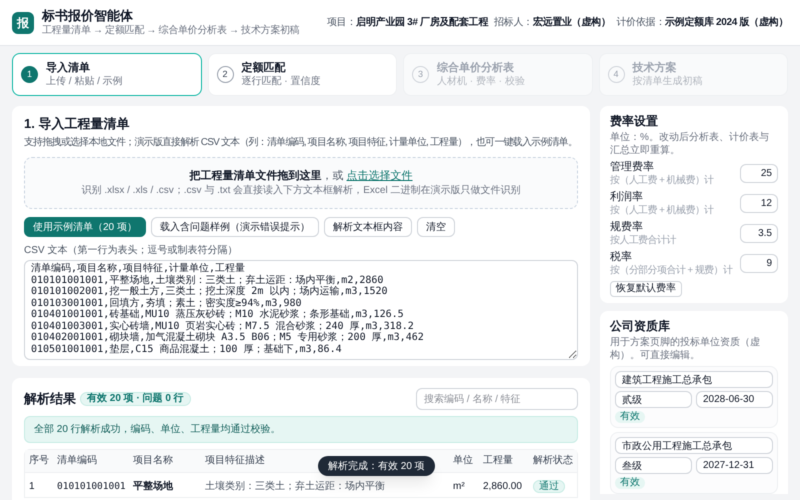 The image size is (800, 500). I want to click on column-header: 序号, so click(39, 460).